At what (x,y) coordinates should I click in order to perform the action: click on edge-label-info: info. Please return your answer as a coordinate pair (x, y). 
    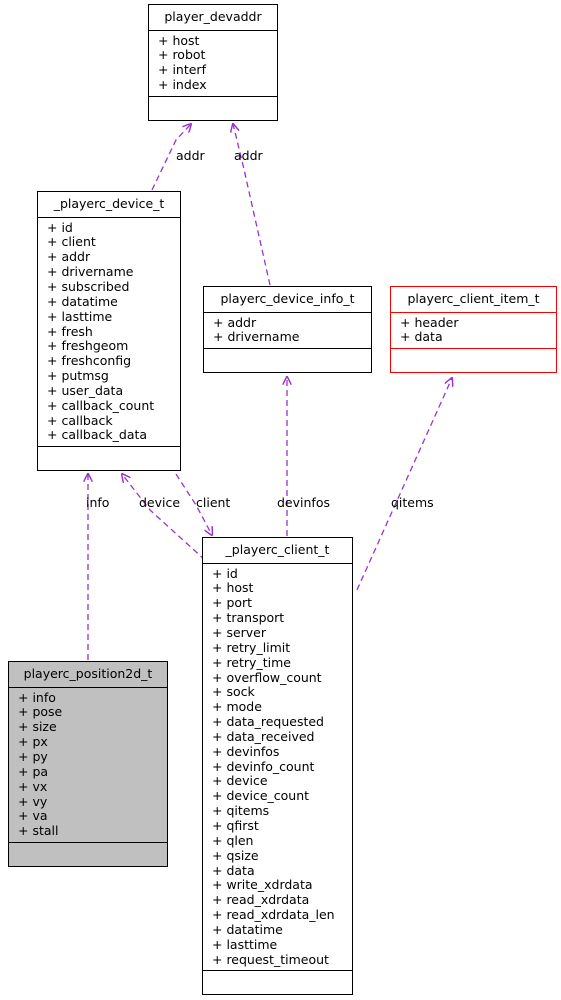
    Looking at the image, I should click on (98, 502).